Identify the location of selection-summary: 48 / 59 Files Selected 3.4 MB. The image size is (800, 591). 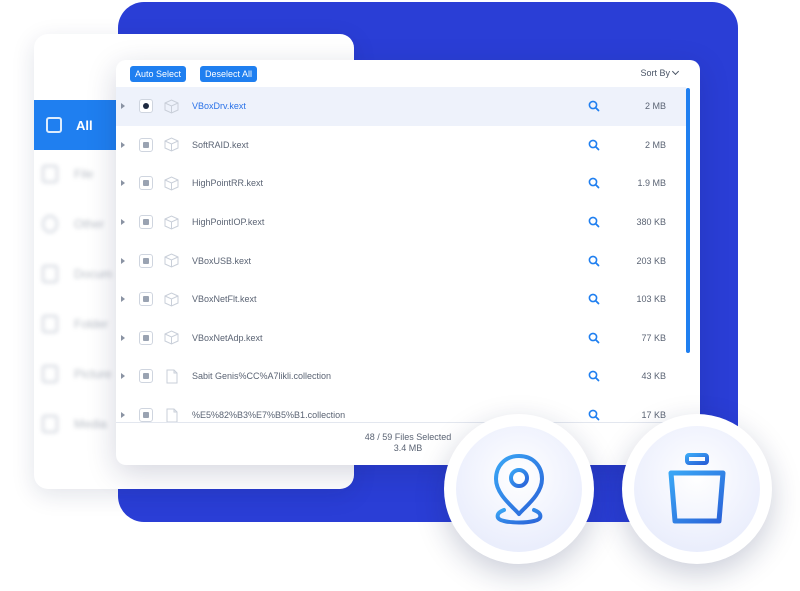
(408, 443).